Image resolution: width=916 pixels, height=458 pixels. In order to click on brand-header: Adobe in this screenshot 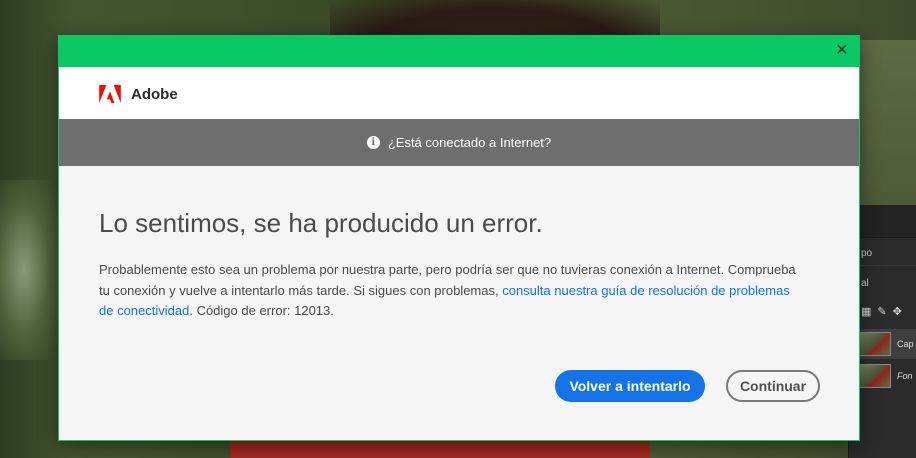, I will do `click(459, 93)`.